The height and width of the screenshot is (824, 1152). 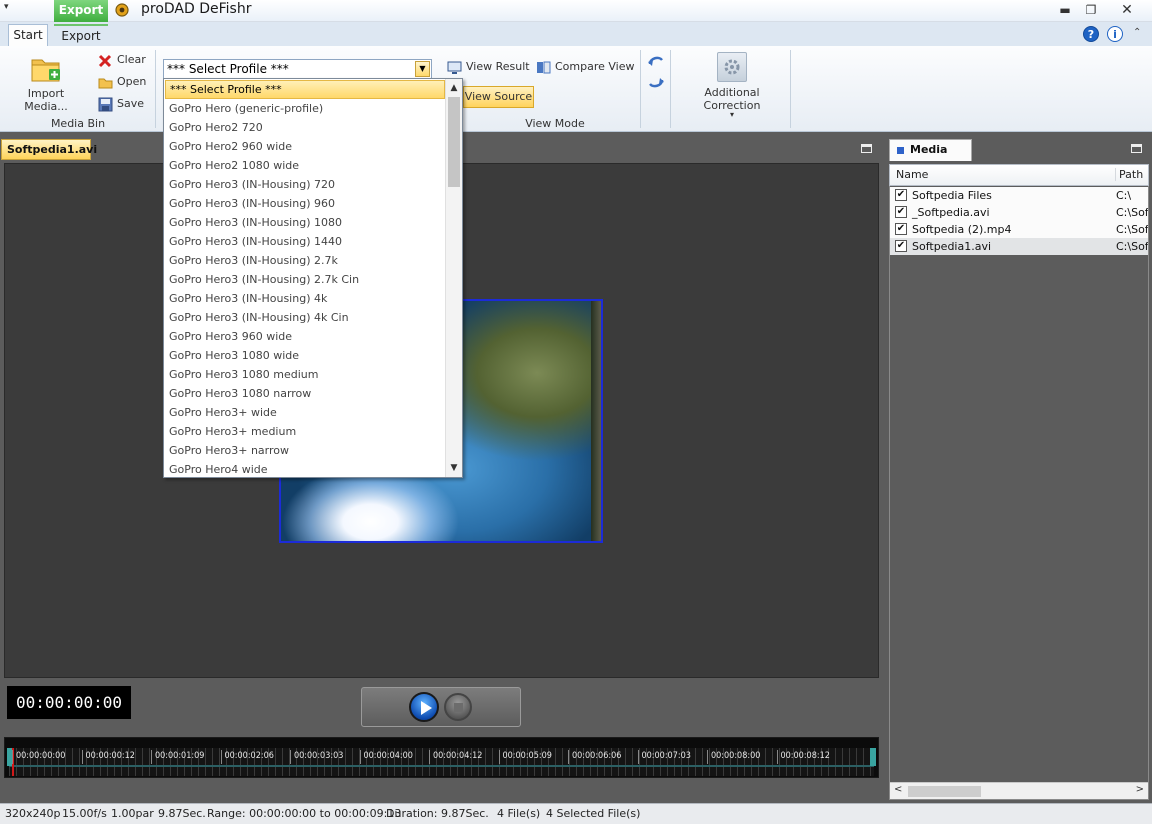 What do you see at coordinates (1137, 32) in the screenshot?
I see `collapse-ribbon-icon: ⌃` at bounding box center [1137, 32].